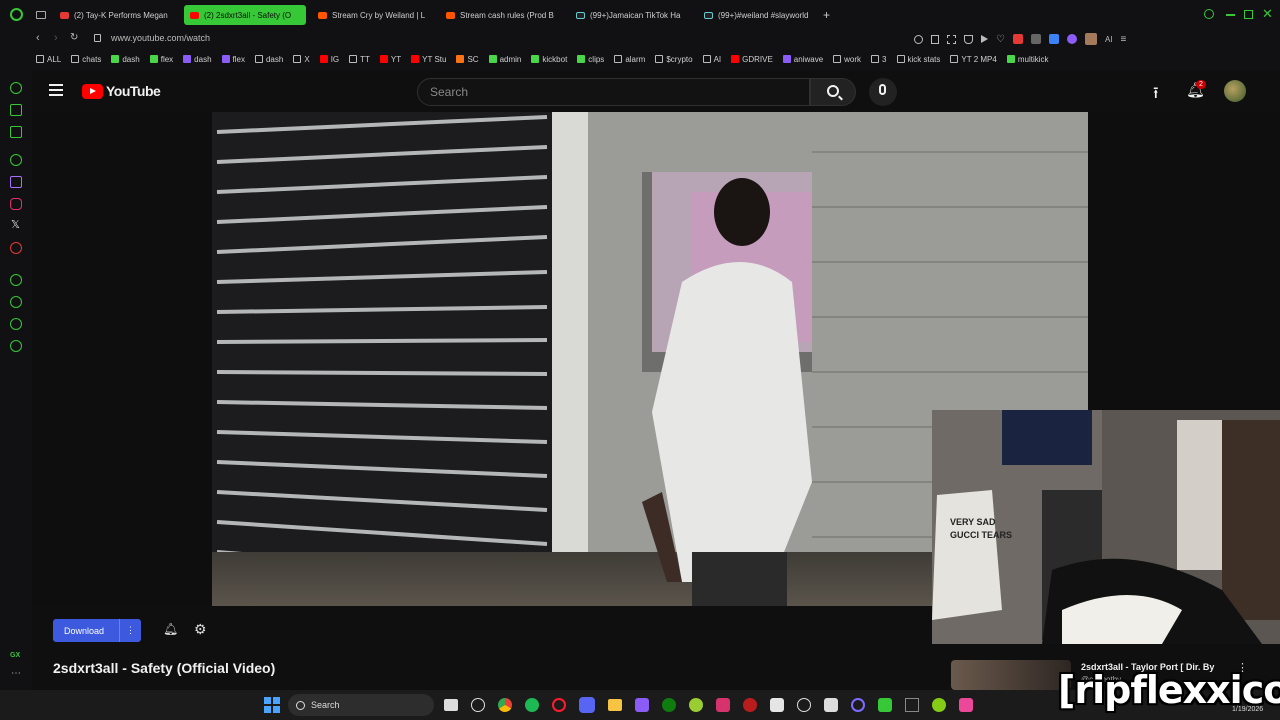  What do you see at coordinates (632, 15) in the screenshot?
I see `tab-5: (99+)Jamaican TikTok Ha` at bounding box center [632, 15].